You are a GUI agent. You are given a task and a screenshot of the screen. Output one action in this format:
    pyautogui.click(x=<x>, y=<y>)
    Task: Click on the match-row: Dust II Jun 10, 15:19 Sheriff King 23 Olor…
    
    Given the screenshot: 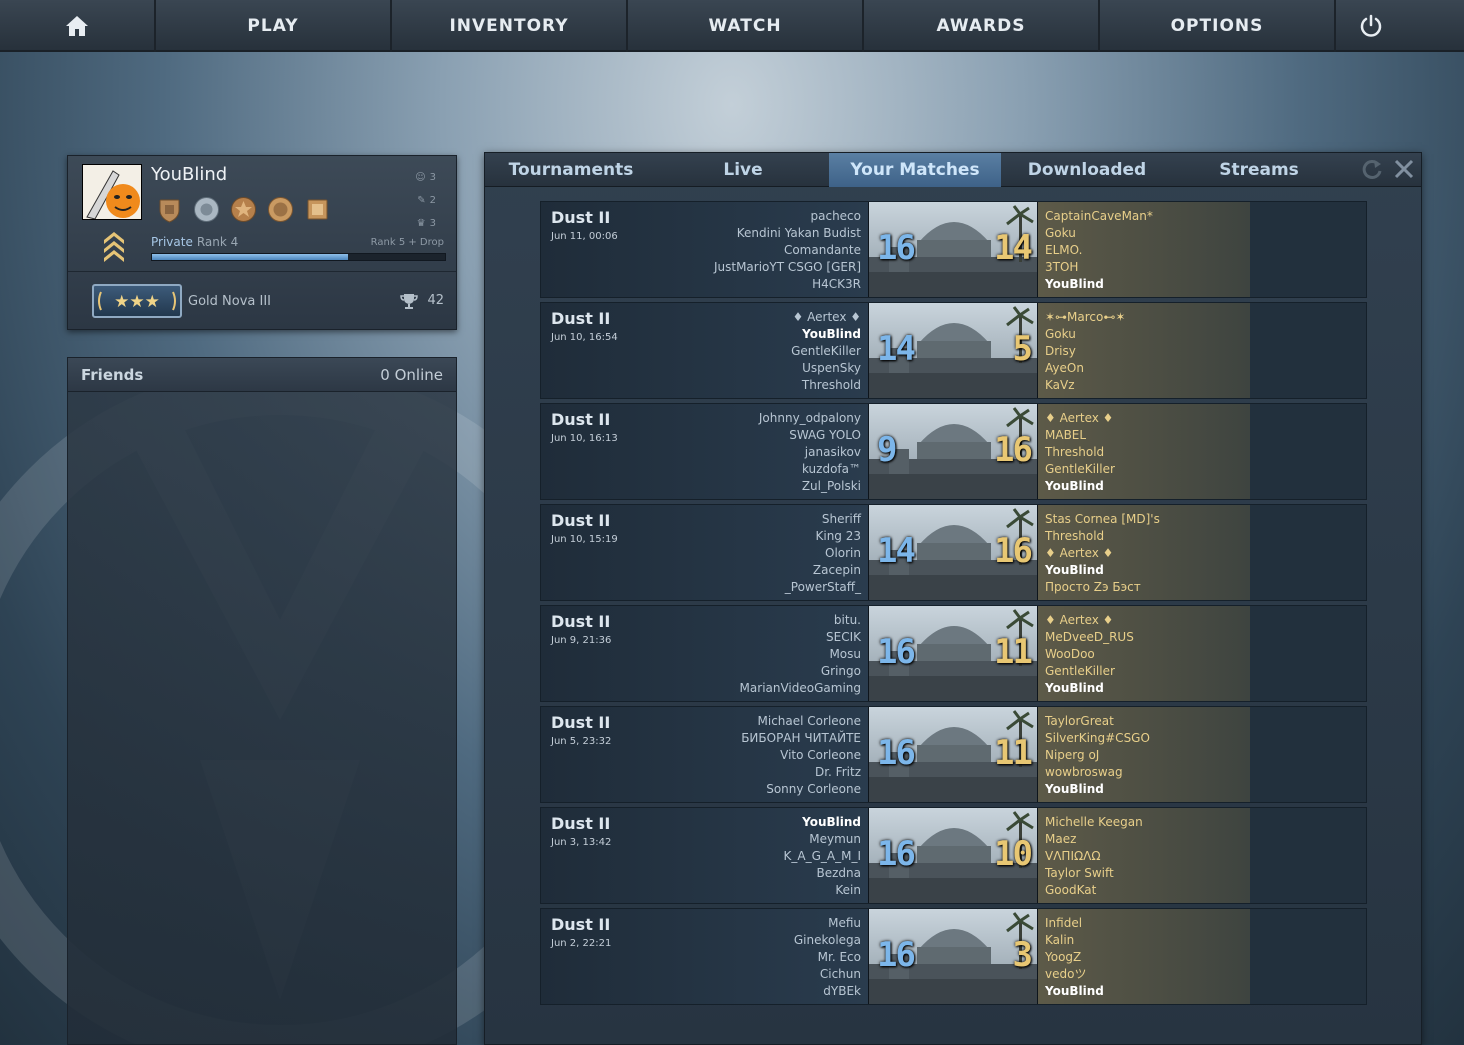 What is the action you would take?
    pyautogui.click(x=953, y=552)
    